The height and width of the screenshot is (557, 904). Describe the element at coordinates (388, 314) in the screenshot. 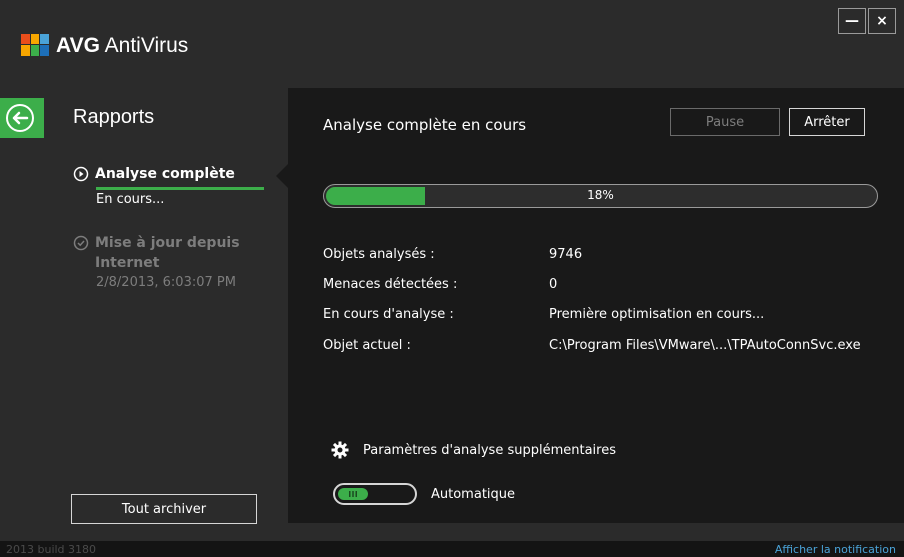

I see `stat-label: En cours d'analyse :` at that location.